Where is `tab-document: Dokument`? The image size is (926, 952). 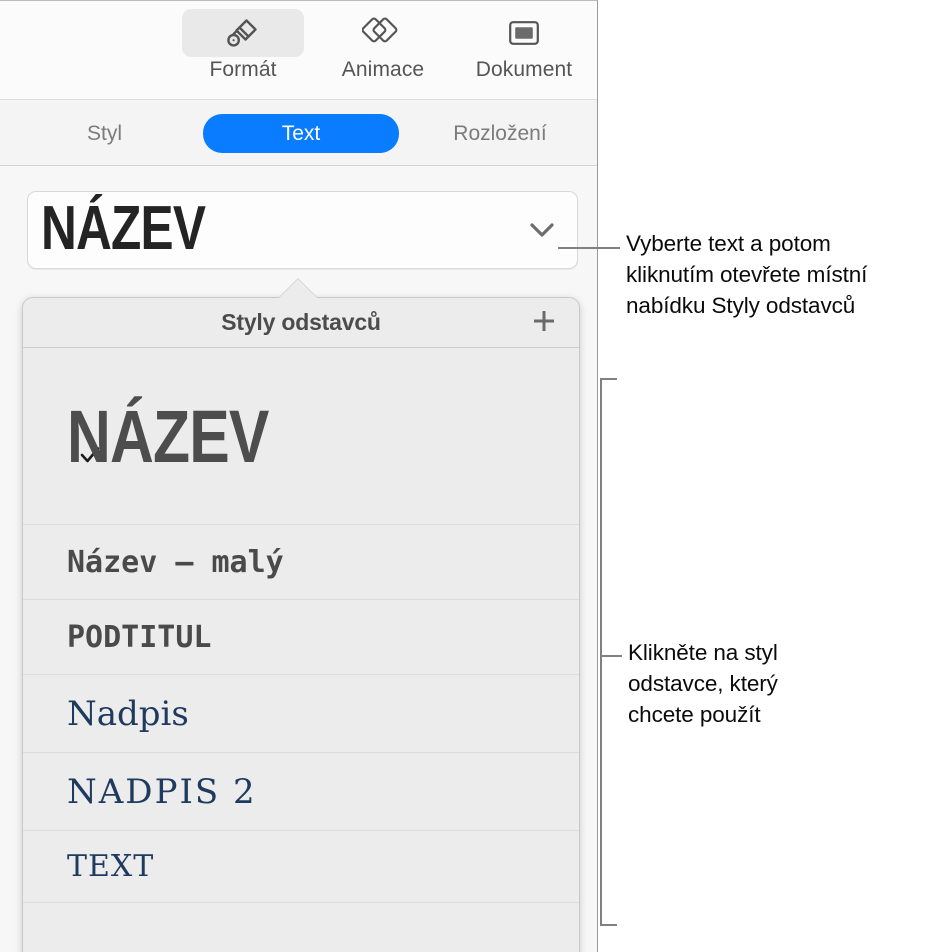 tab-document: Dokument is located at coordinates (524, 52).